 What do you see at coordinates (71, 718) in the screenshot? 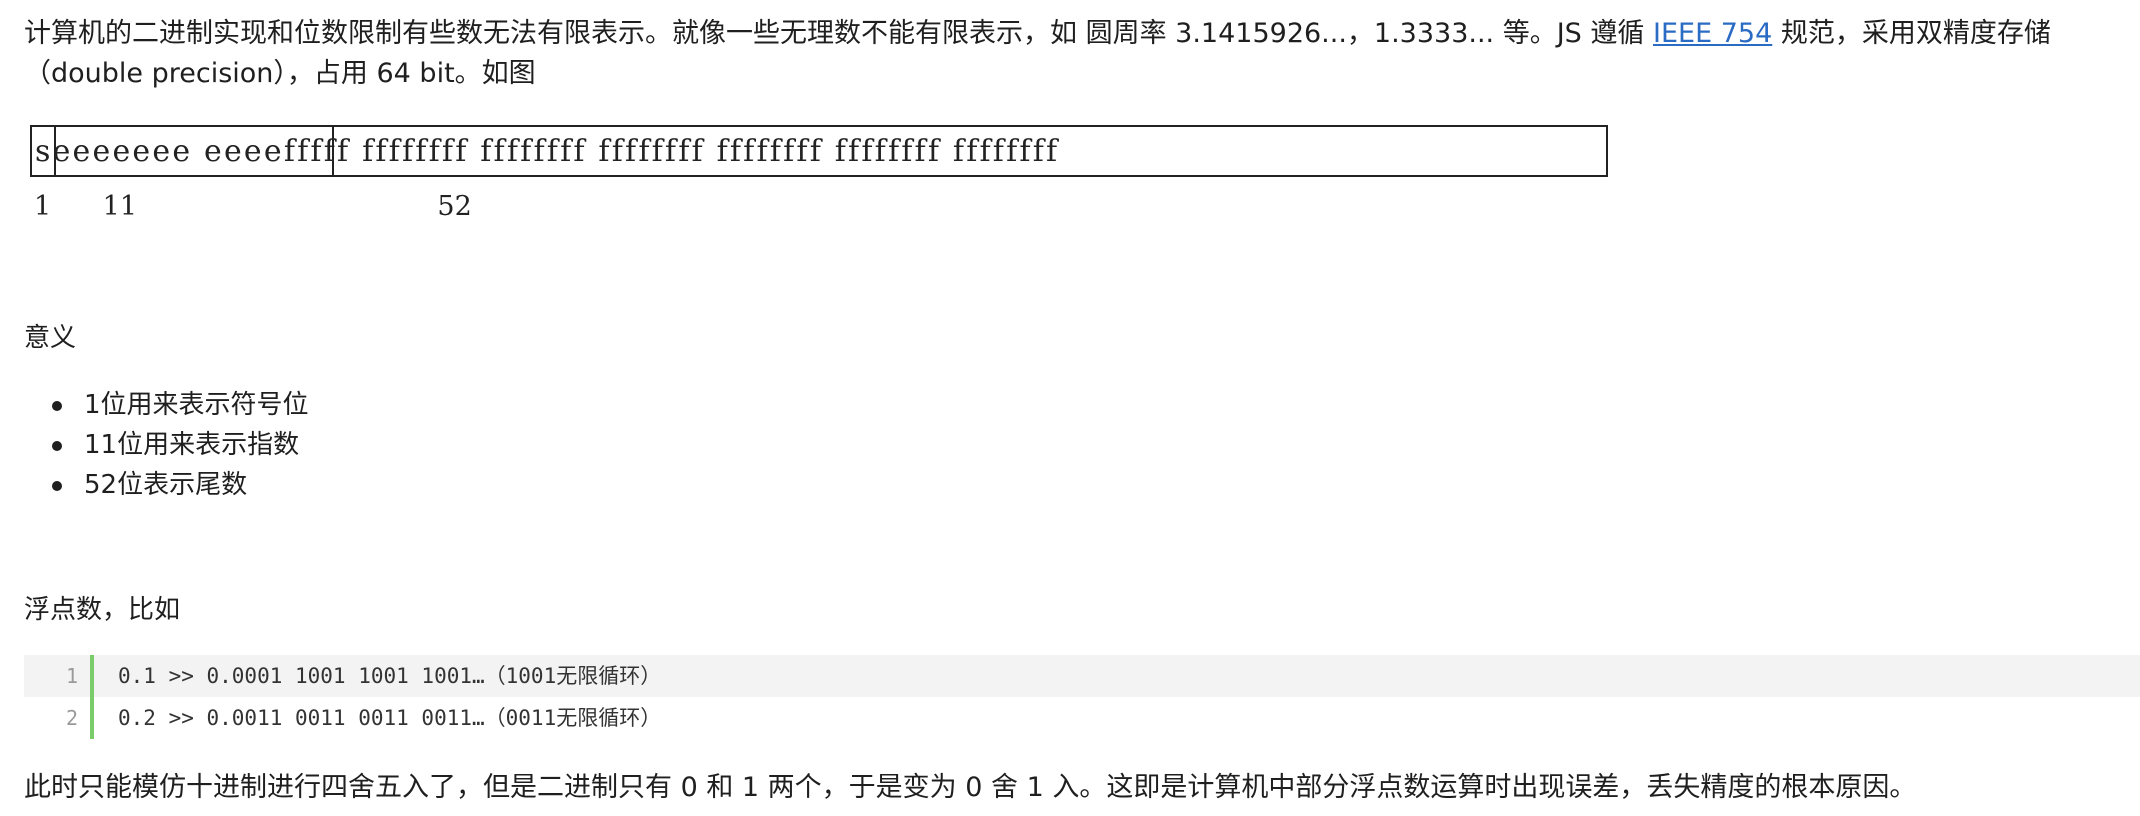
I see `line-number: 2` at bounding box center [71, 718].